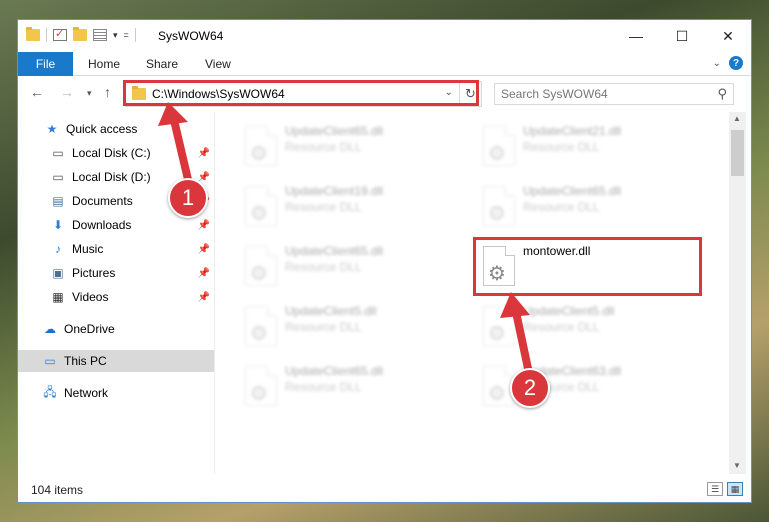  Describe the element at coordinates (725, 489) in the screenshot. I see `view-toggle: ☰ ▦` at that location.